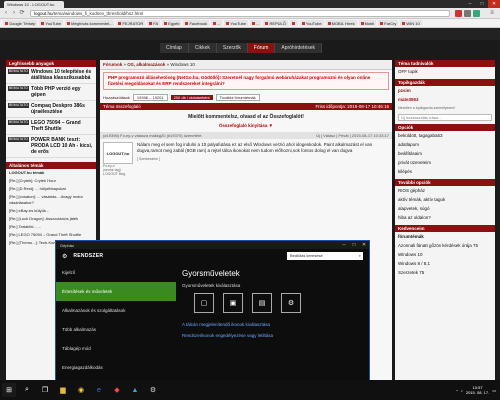 This screenshot has width=500, height=400. I want to click on more-option-link: RIOS gépház, so click(445, 190).